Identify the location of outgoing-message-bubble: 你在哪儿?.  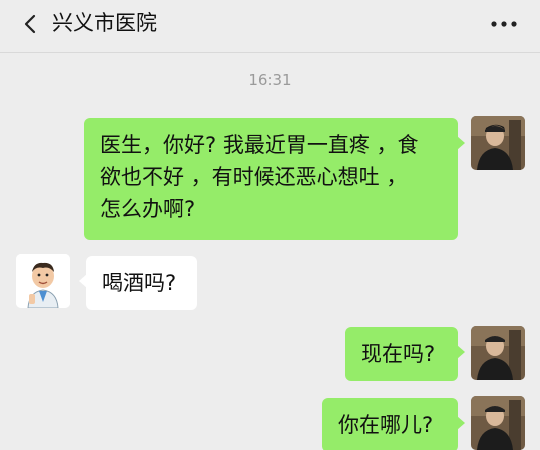
(393, 424).